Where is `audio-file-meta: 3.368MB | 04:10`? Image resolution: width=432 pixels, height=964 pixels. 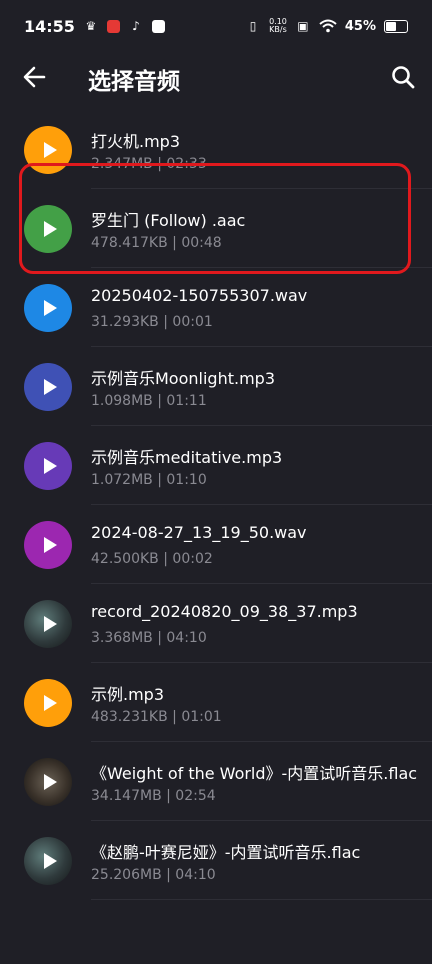
audio-file-meta: 3.368MB | 04:10 is located at coordinates (149, 638).